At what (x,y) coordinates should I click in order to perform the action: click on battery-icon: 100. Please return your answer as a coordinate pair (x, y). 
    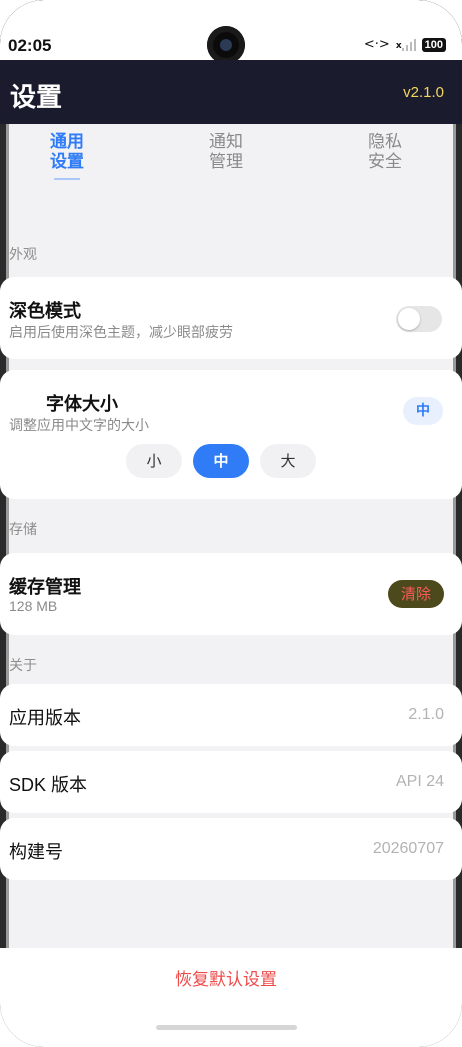
    Looking at the image, I should click on (433, 44).